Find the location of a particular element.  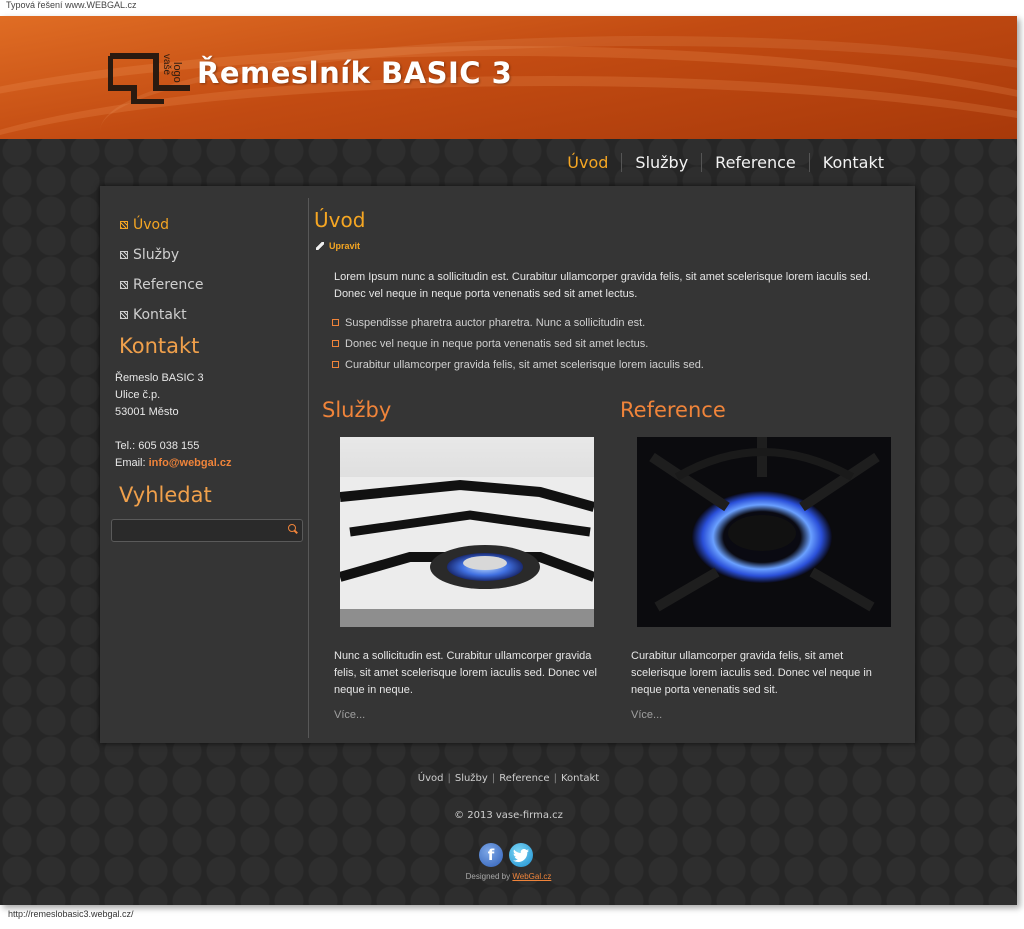

pencil-icon is located at coordinates (320, 246).